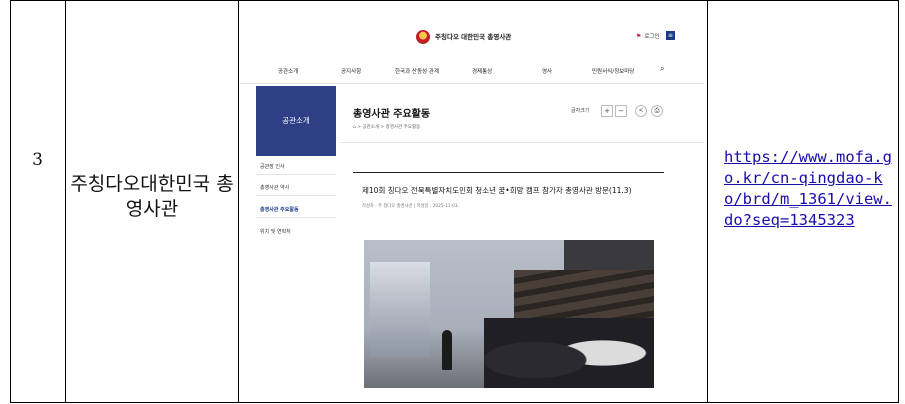  What do you see at coordinates (351, 71) in the screenshot?
I see `nav-item: 공지사항` at bounding box center [351, 71].